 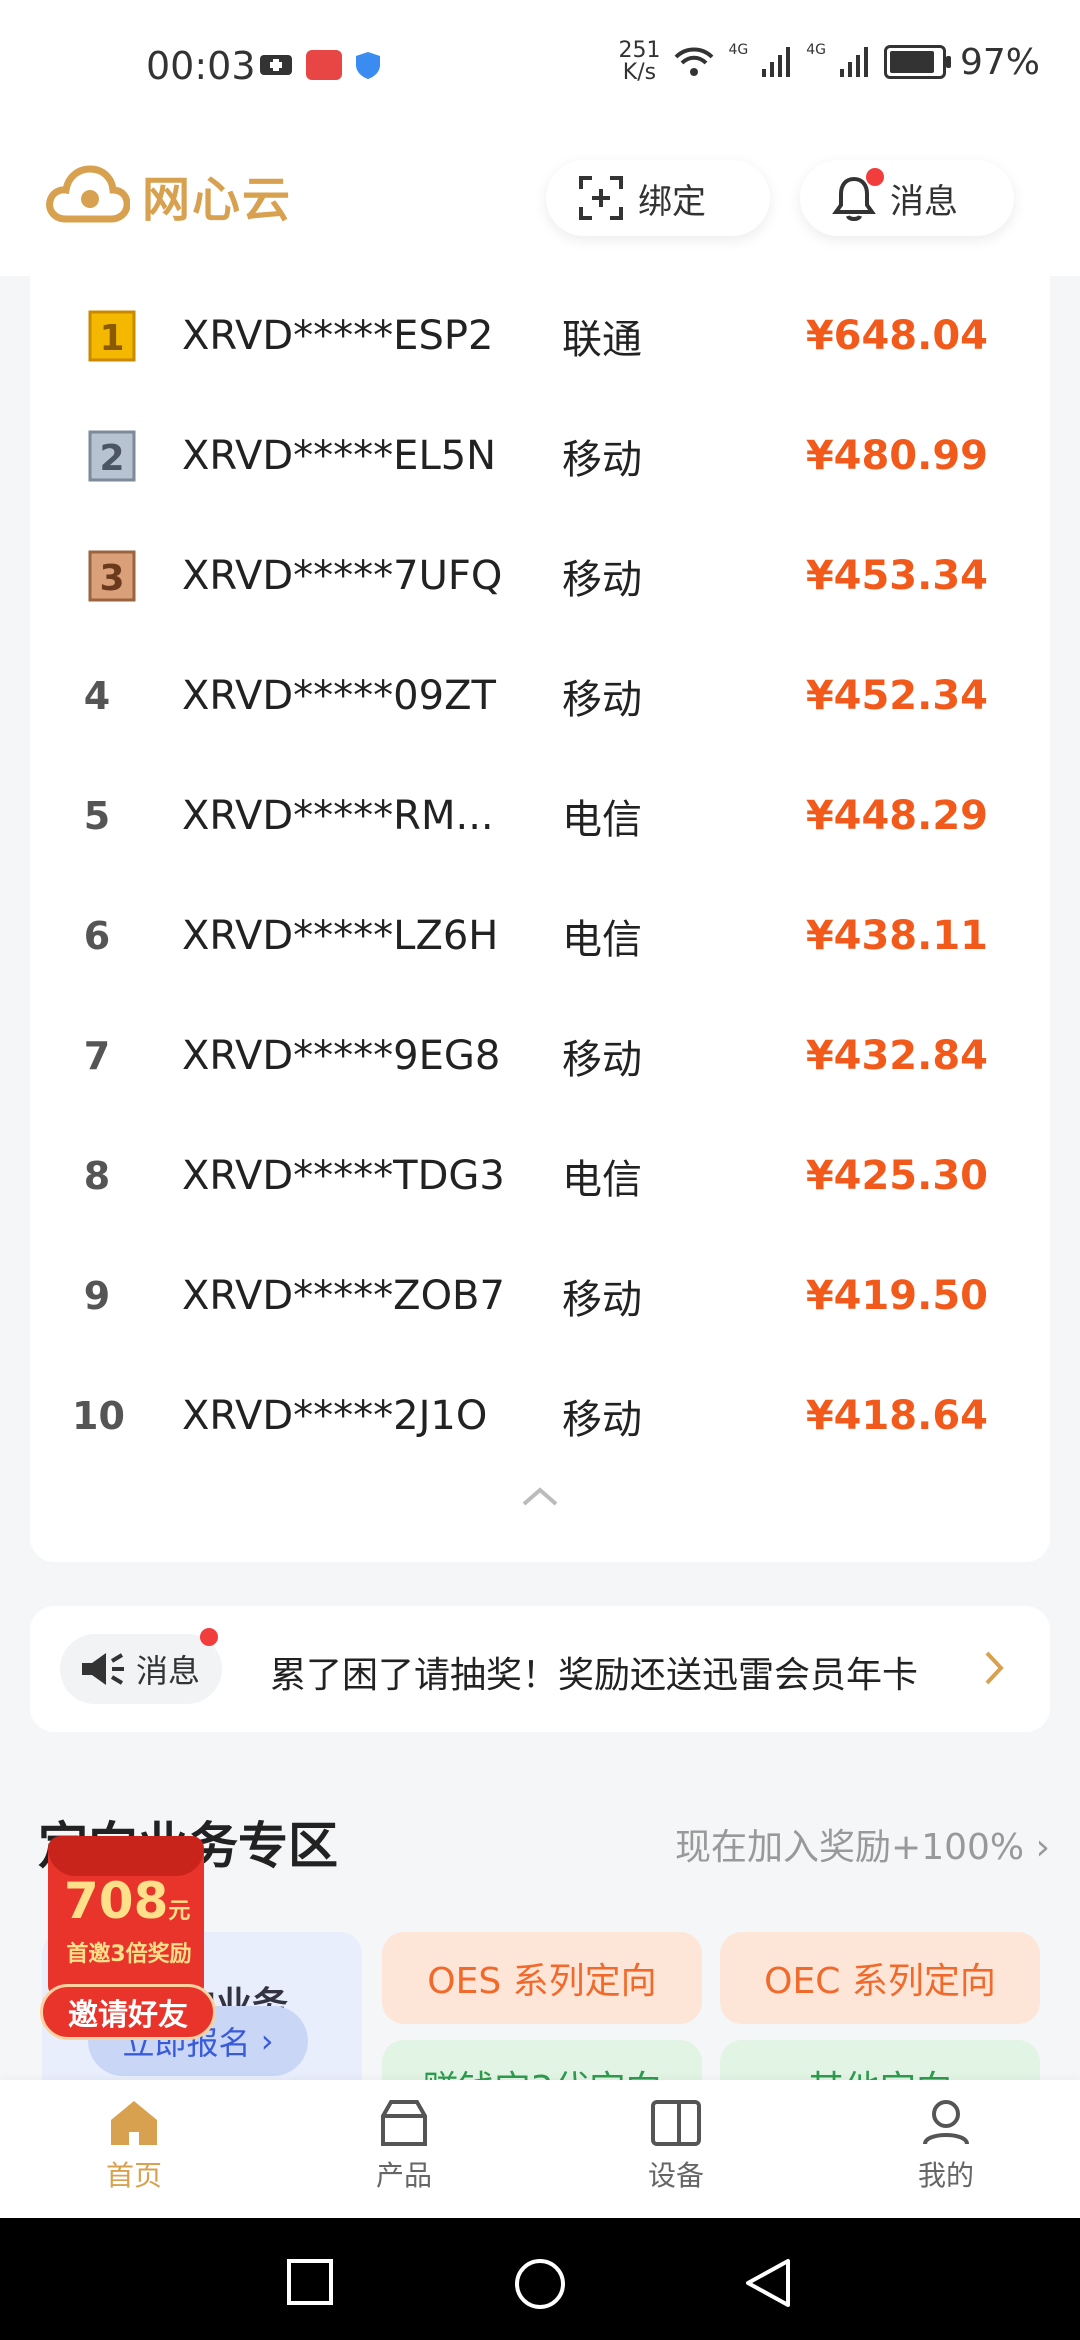 I want to click on oes-series-tile: OES 系列定向, so click(x=542, y=1978).